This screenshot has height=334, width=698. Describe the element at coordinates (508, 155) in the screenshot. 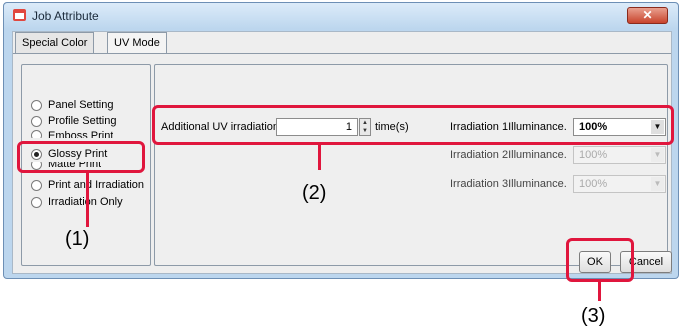

I see `irradiation-2-label: Irradiation 2Illuminance.` at that location.